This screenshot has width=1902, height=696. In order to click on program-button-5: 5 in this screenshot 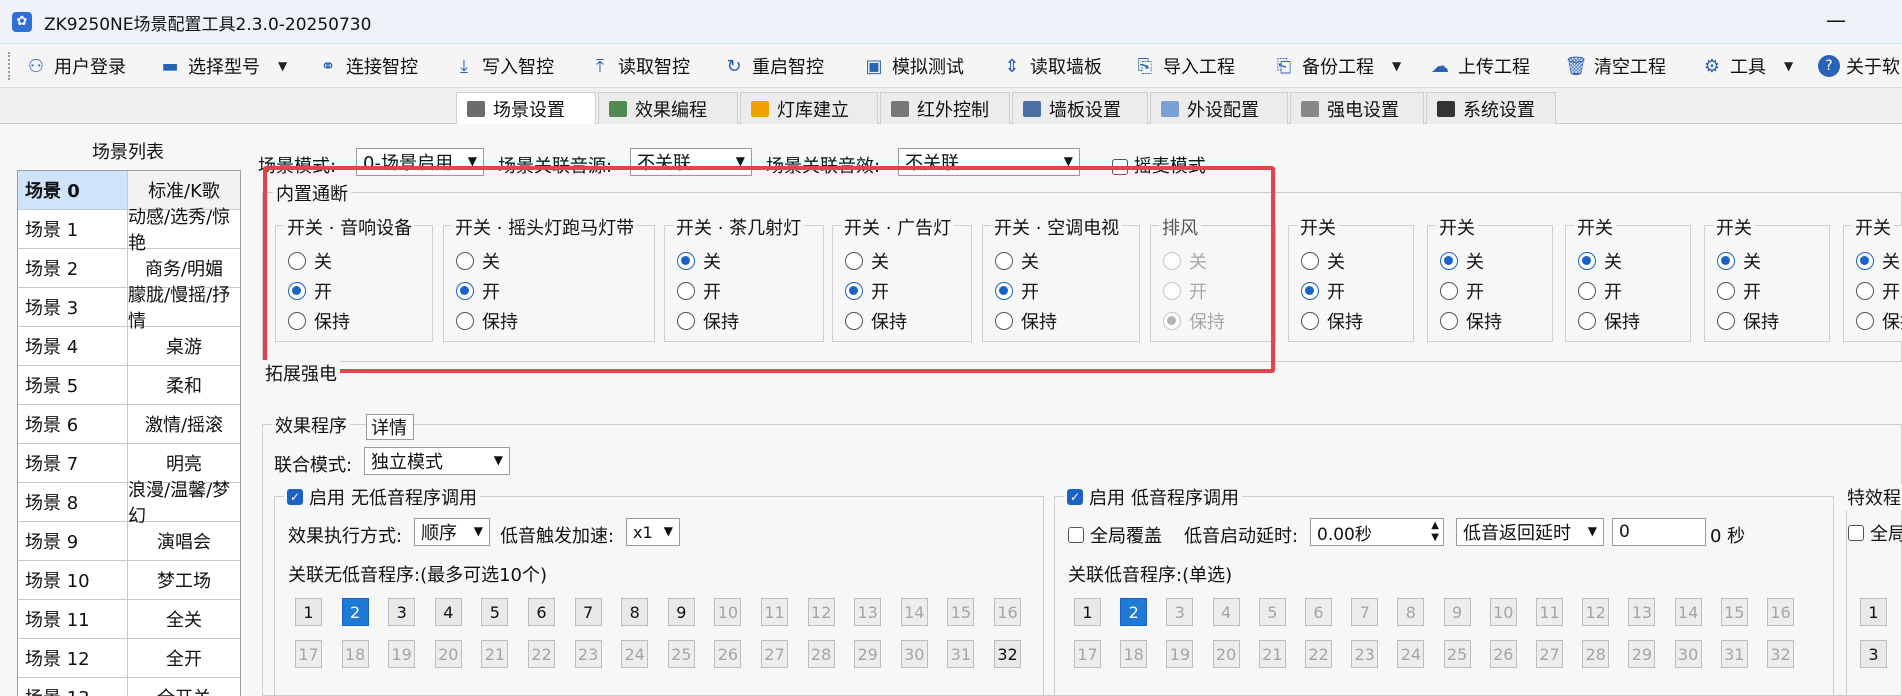, I will do `click(495, 612)`.